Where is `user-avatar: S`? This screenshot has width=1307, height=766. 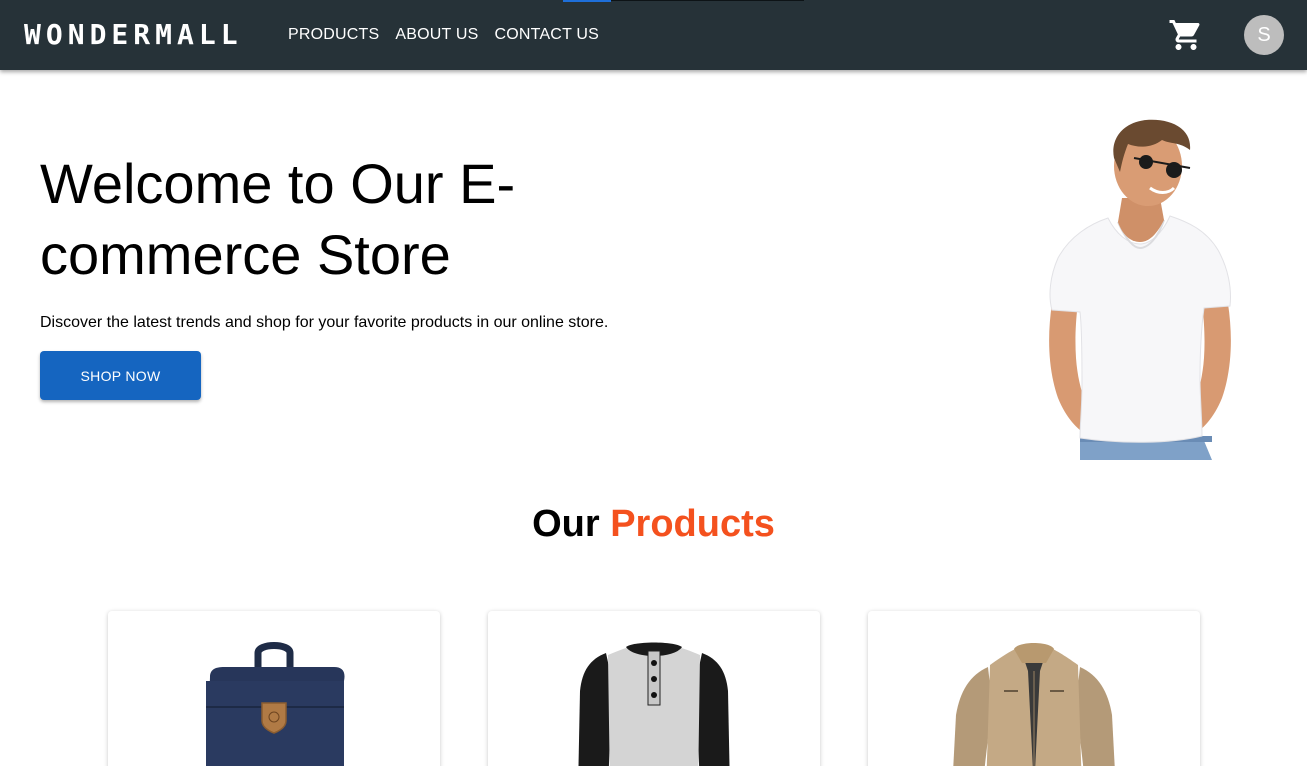 user-avatar: S is located at coordinates (1264, 35).